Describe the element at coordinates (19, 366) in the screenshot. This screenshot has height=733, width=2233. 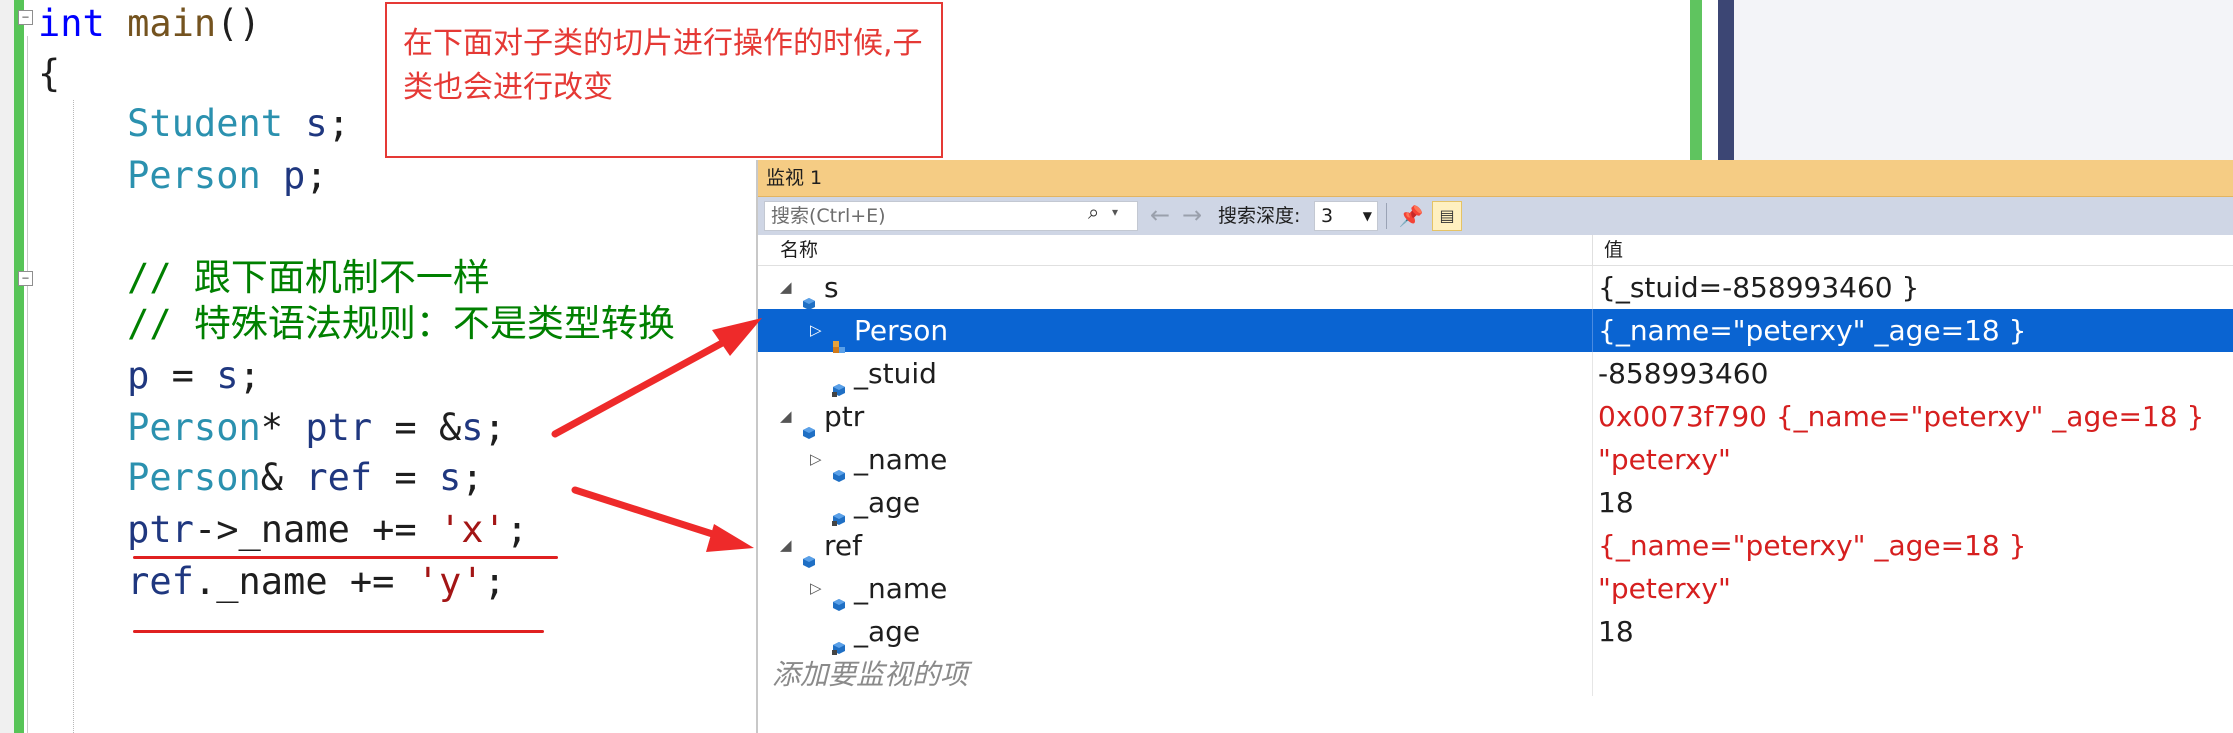
I see `change-tracking-bar` at that location.